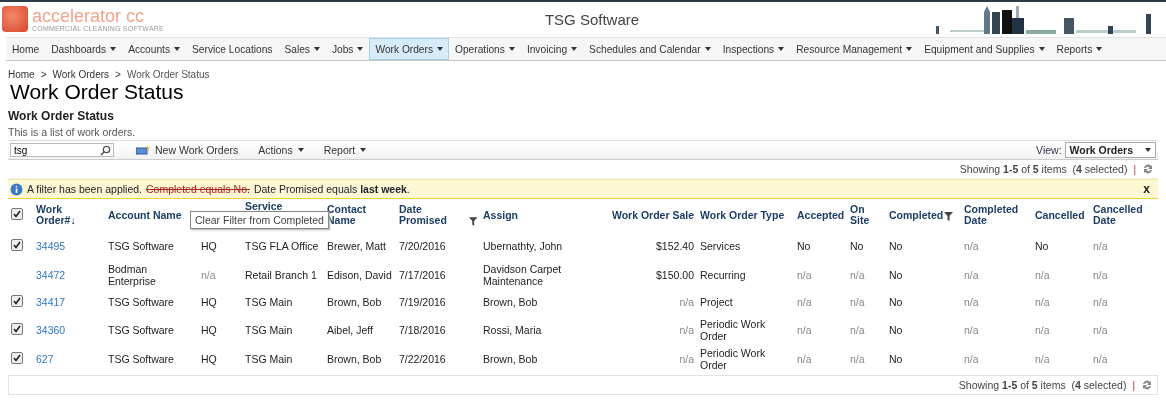 The height and width of the screenshot is (413, 1166). Describe the element at coordinates (281, 150) in the screenshot. I see `toolbar-menu: Actions` at that location.